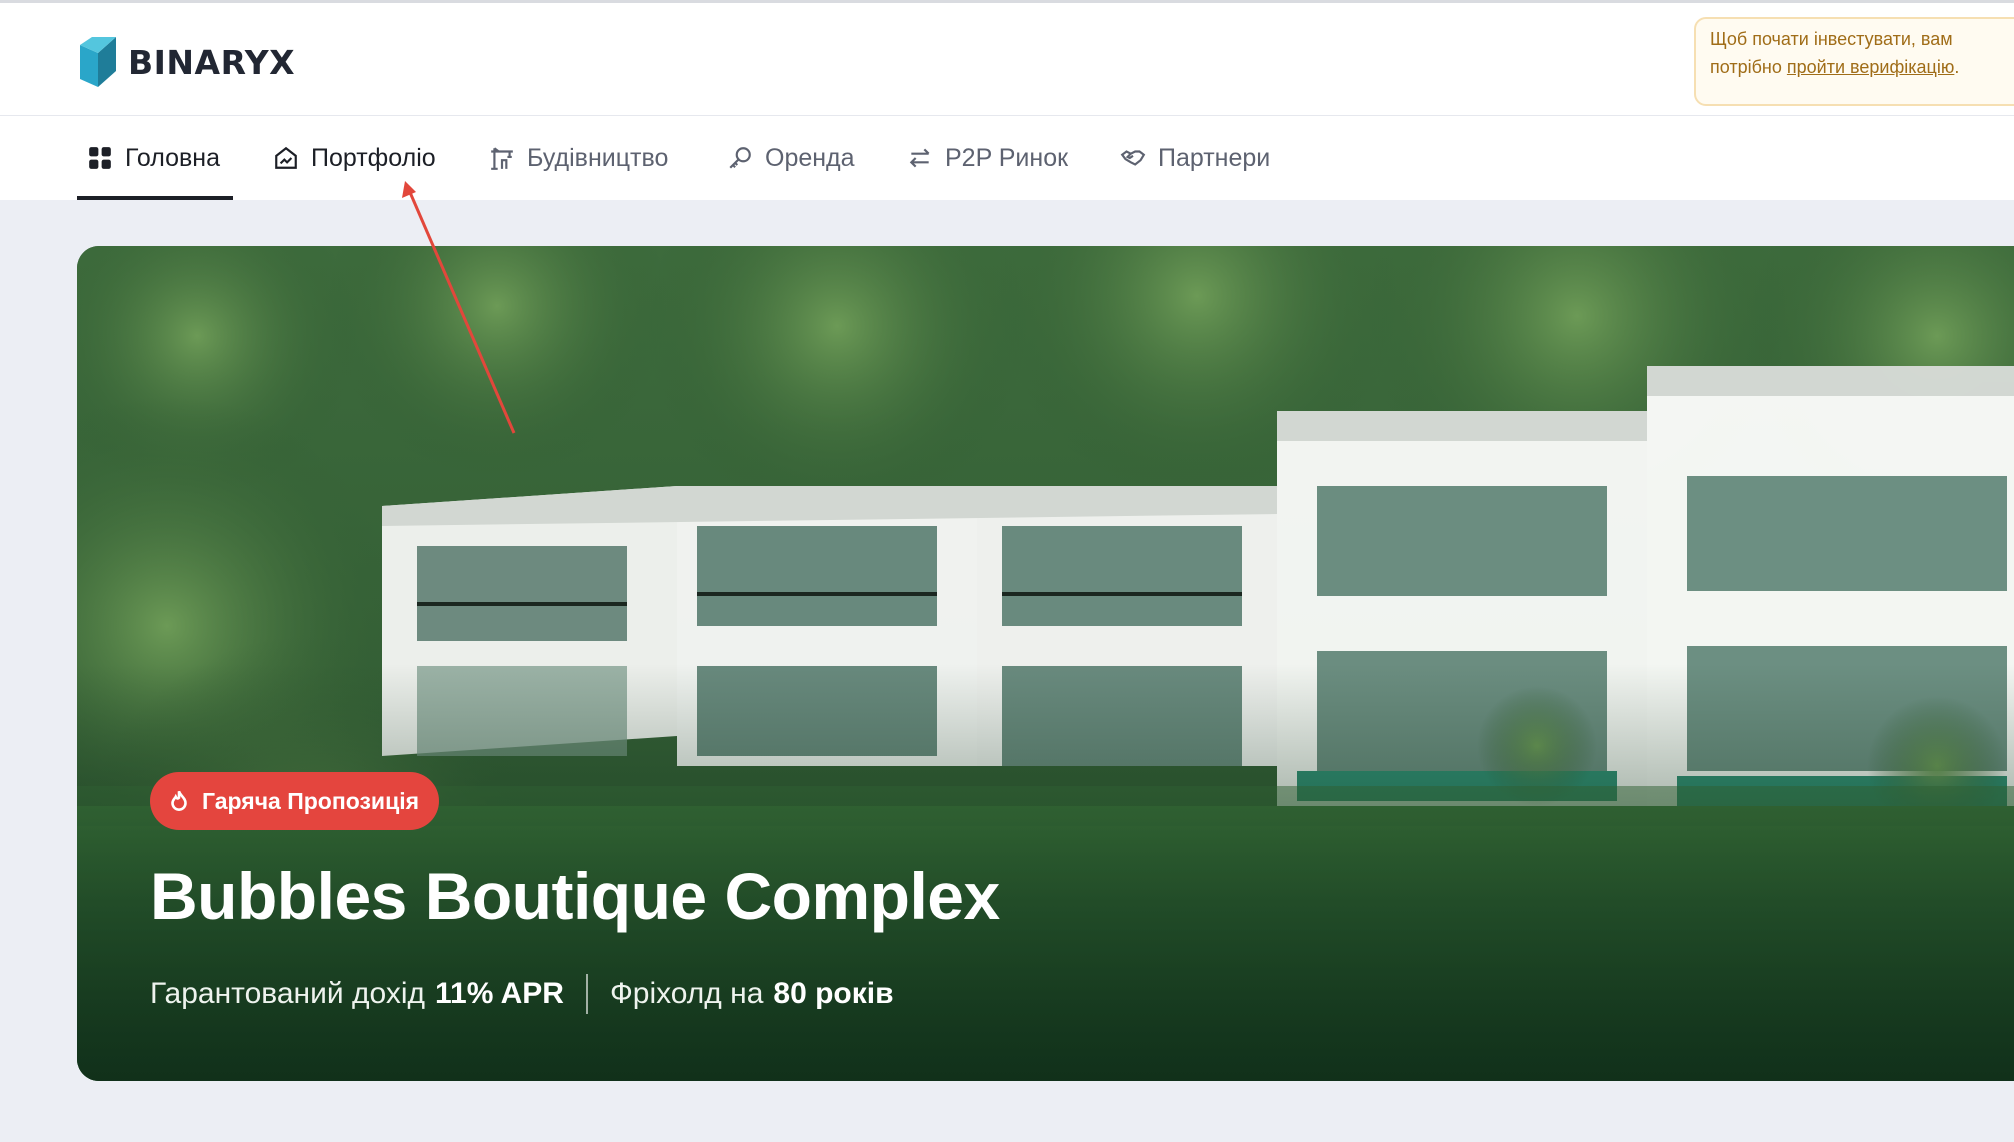 The height and width of the screenshot is (1142, 2014). I want to click on crane-icon, so click(502, 158).